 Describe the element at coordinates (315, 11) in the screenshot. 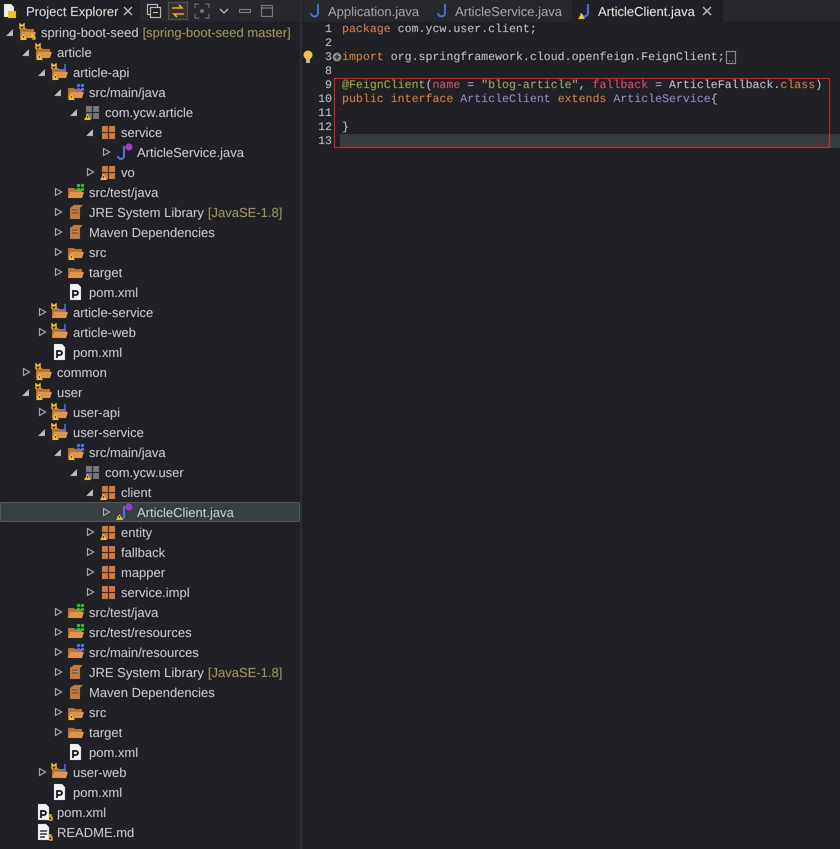

I see `java-file-icon` at that location.